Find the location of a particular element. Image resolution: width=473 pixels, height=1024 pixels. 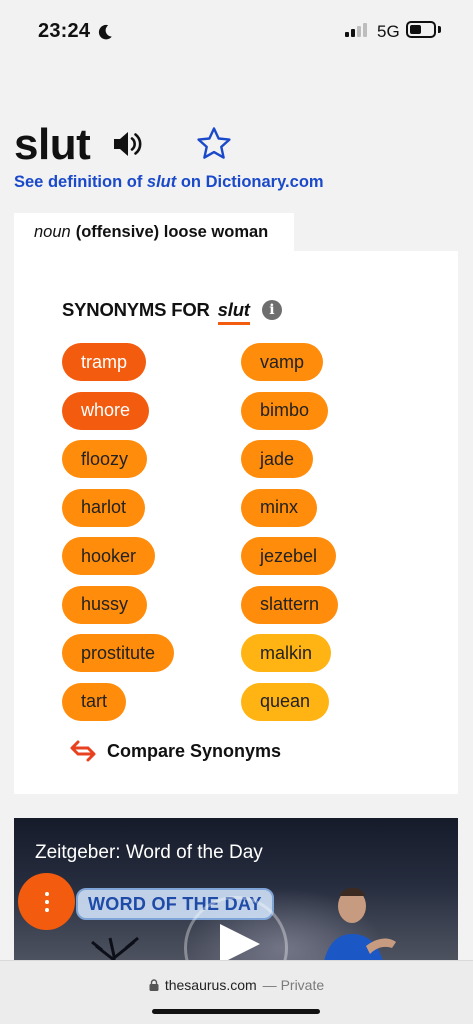

compare-synonyms-label: Compare Synonyms is located at coordinates (194, 750).